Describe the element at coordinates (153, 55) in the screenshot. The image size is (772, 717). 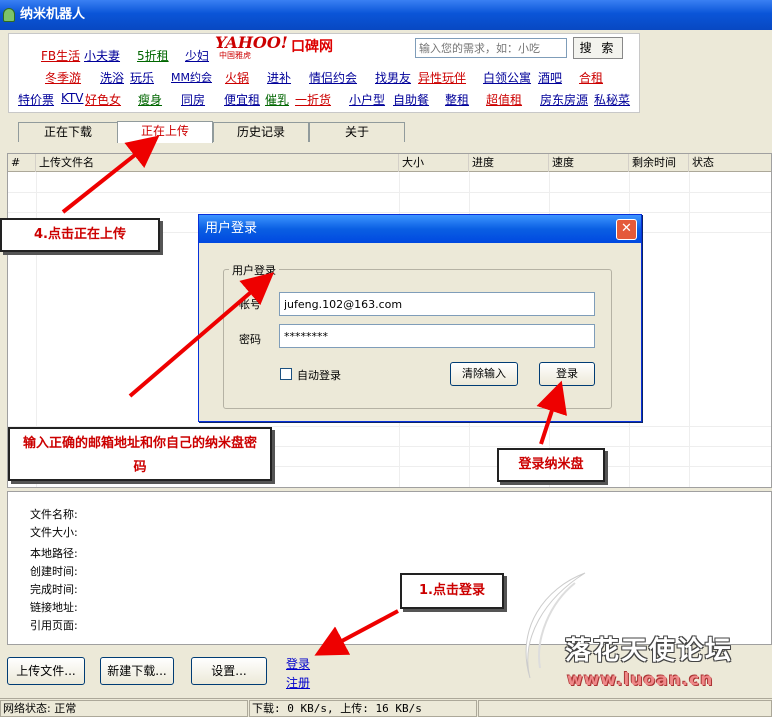
I see `ad-link: 5折租` at that location.